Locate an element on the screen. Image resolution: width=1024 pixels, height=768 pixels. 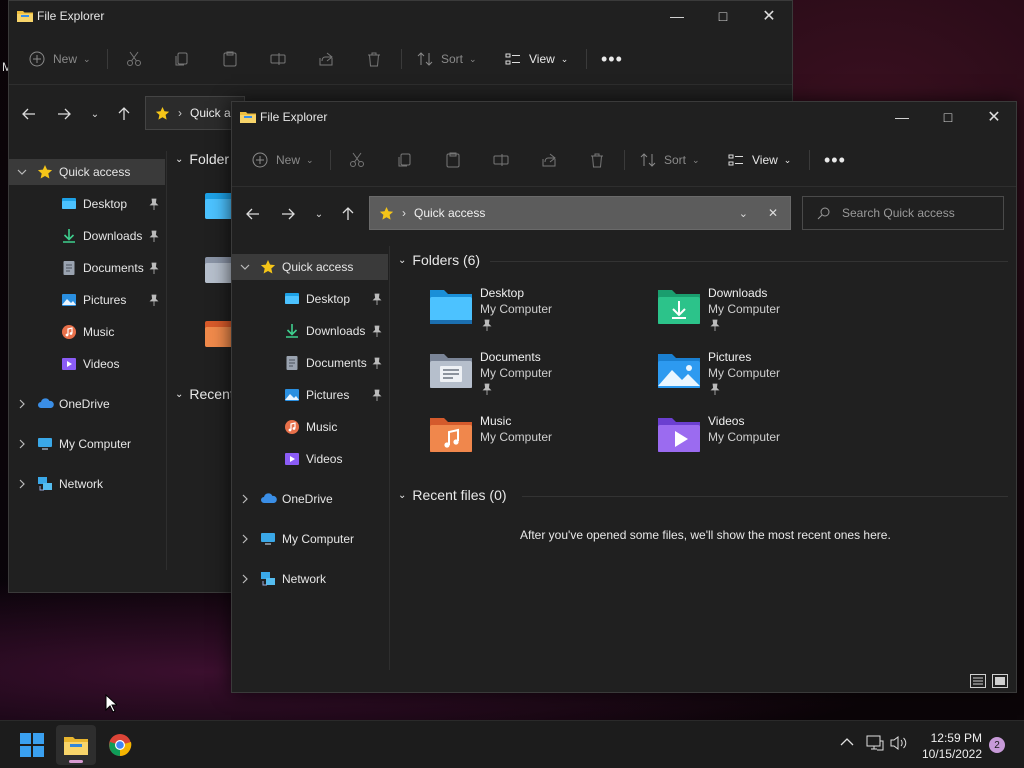
large-icons-view-button is located at coordinates (1000, 681).